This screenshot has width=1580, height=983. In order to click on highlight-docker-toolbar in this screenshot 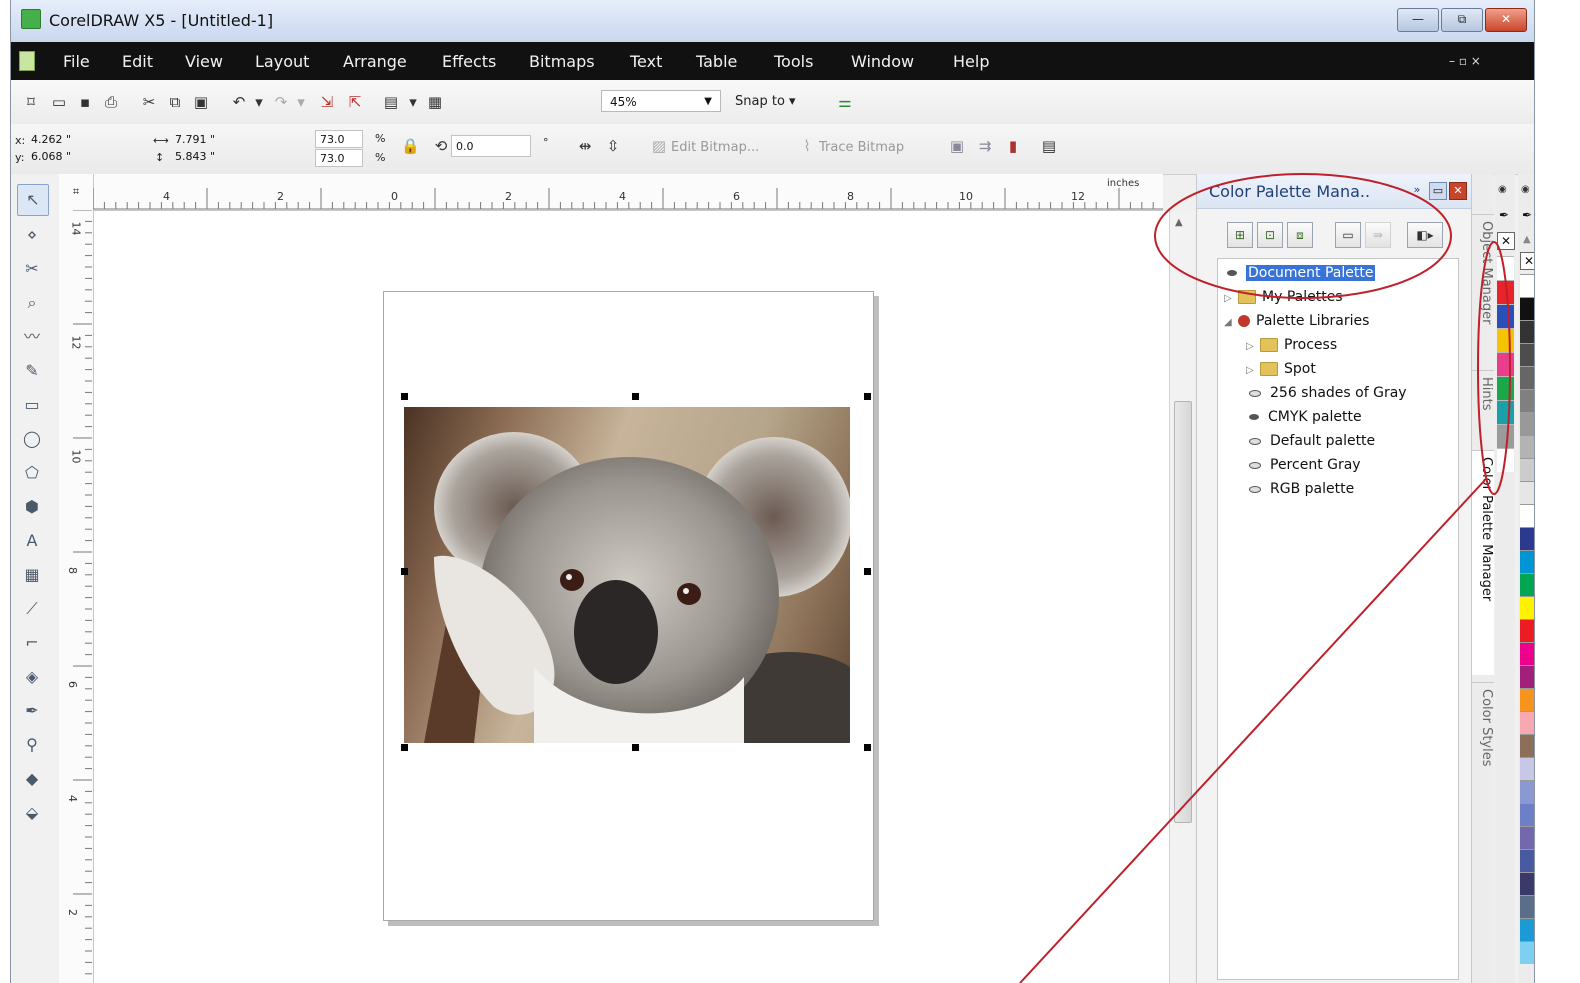, I will do `click(1303, 236)`.